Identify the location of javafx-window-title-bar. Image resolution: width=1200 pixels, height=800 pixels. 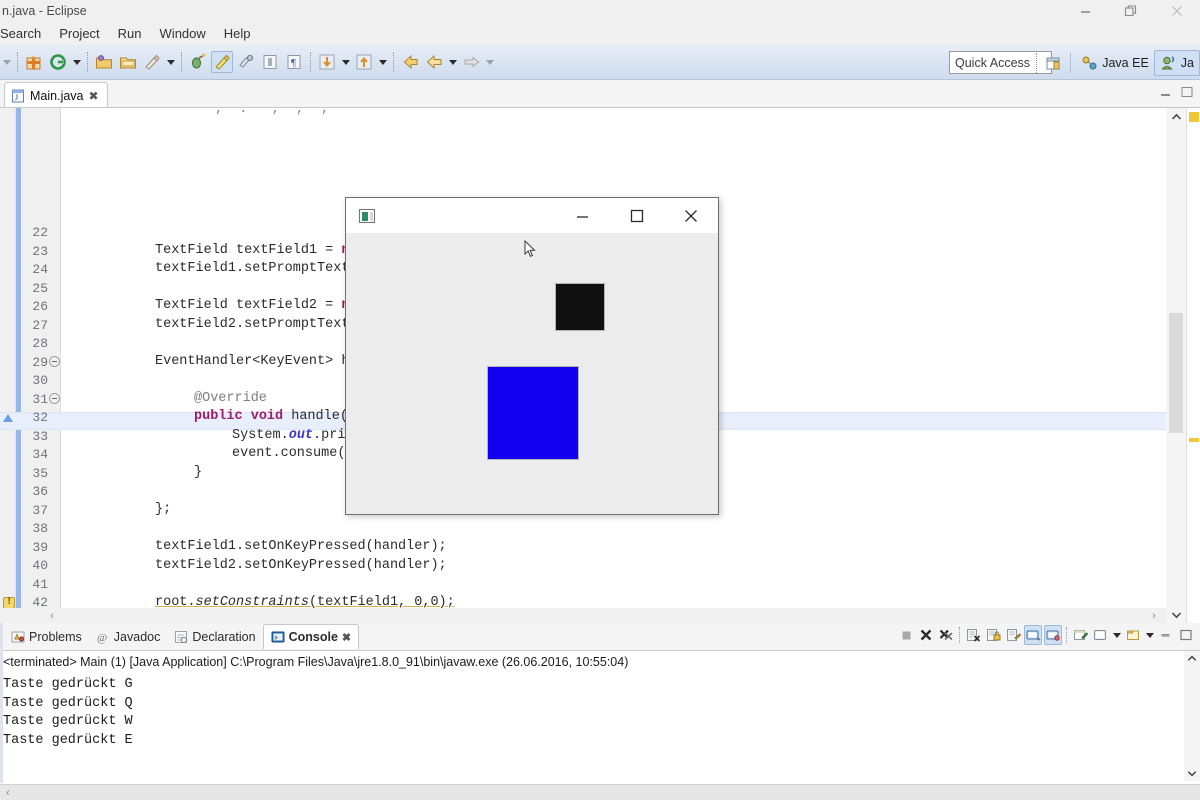
(532, 215).